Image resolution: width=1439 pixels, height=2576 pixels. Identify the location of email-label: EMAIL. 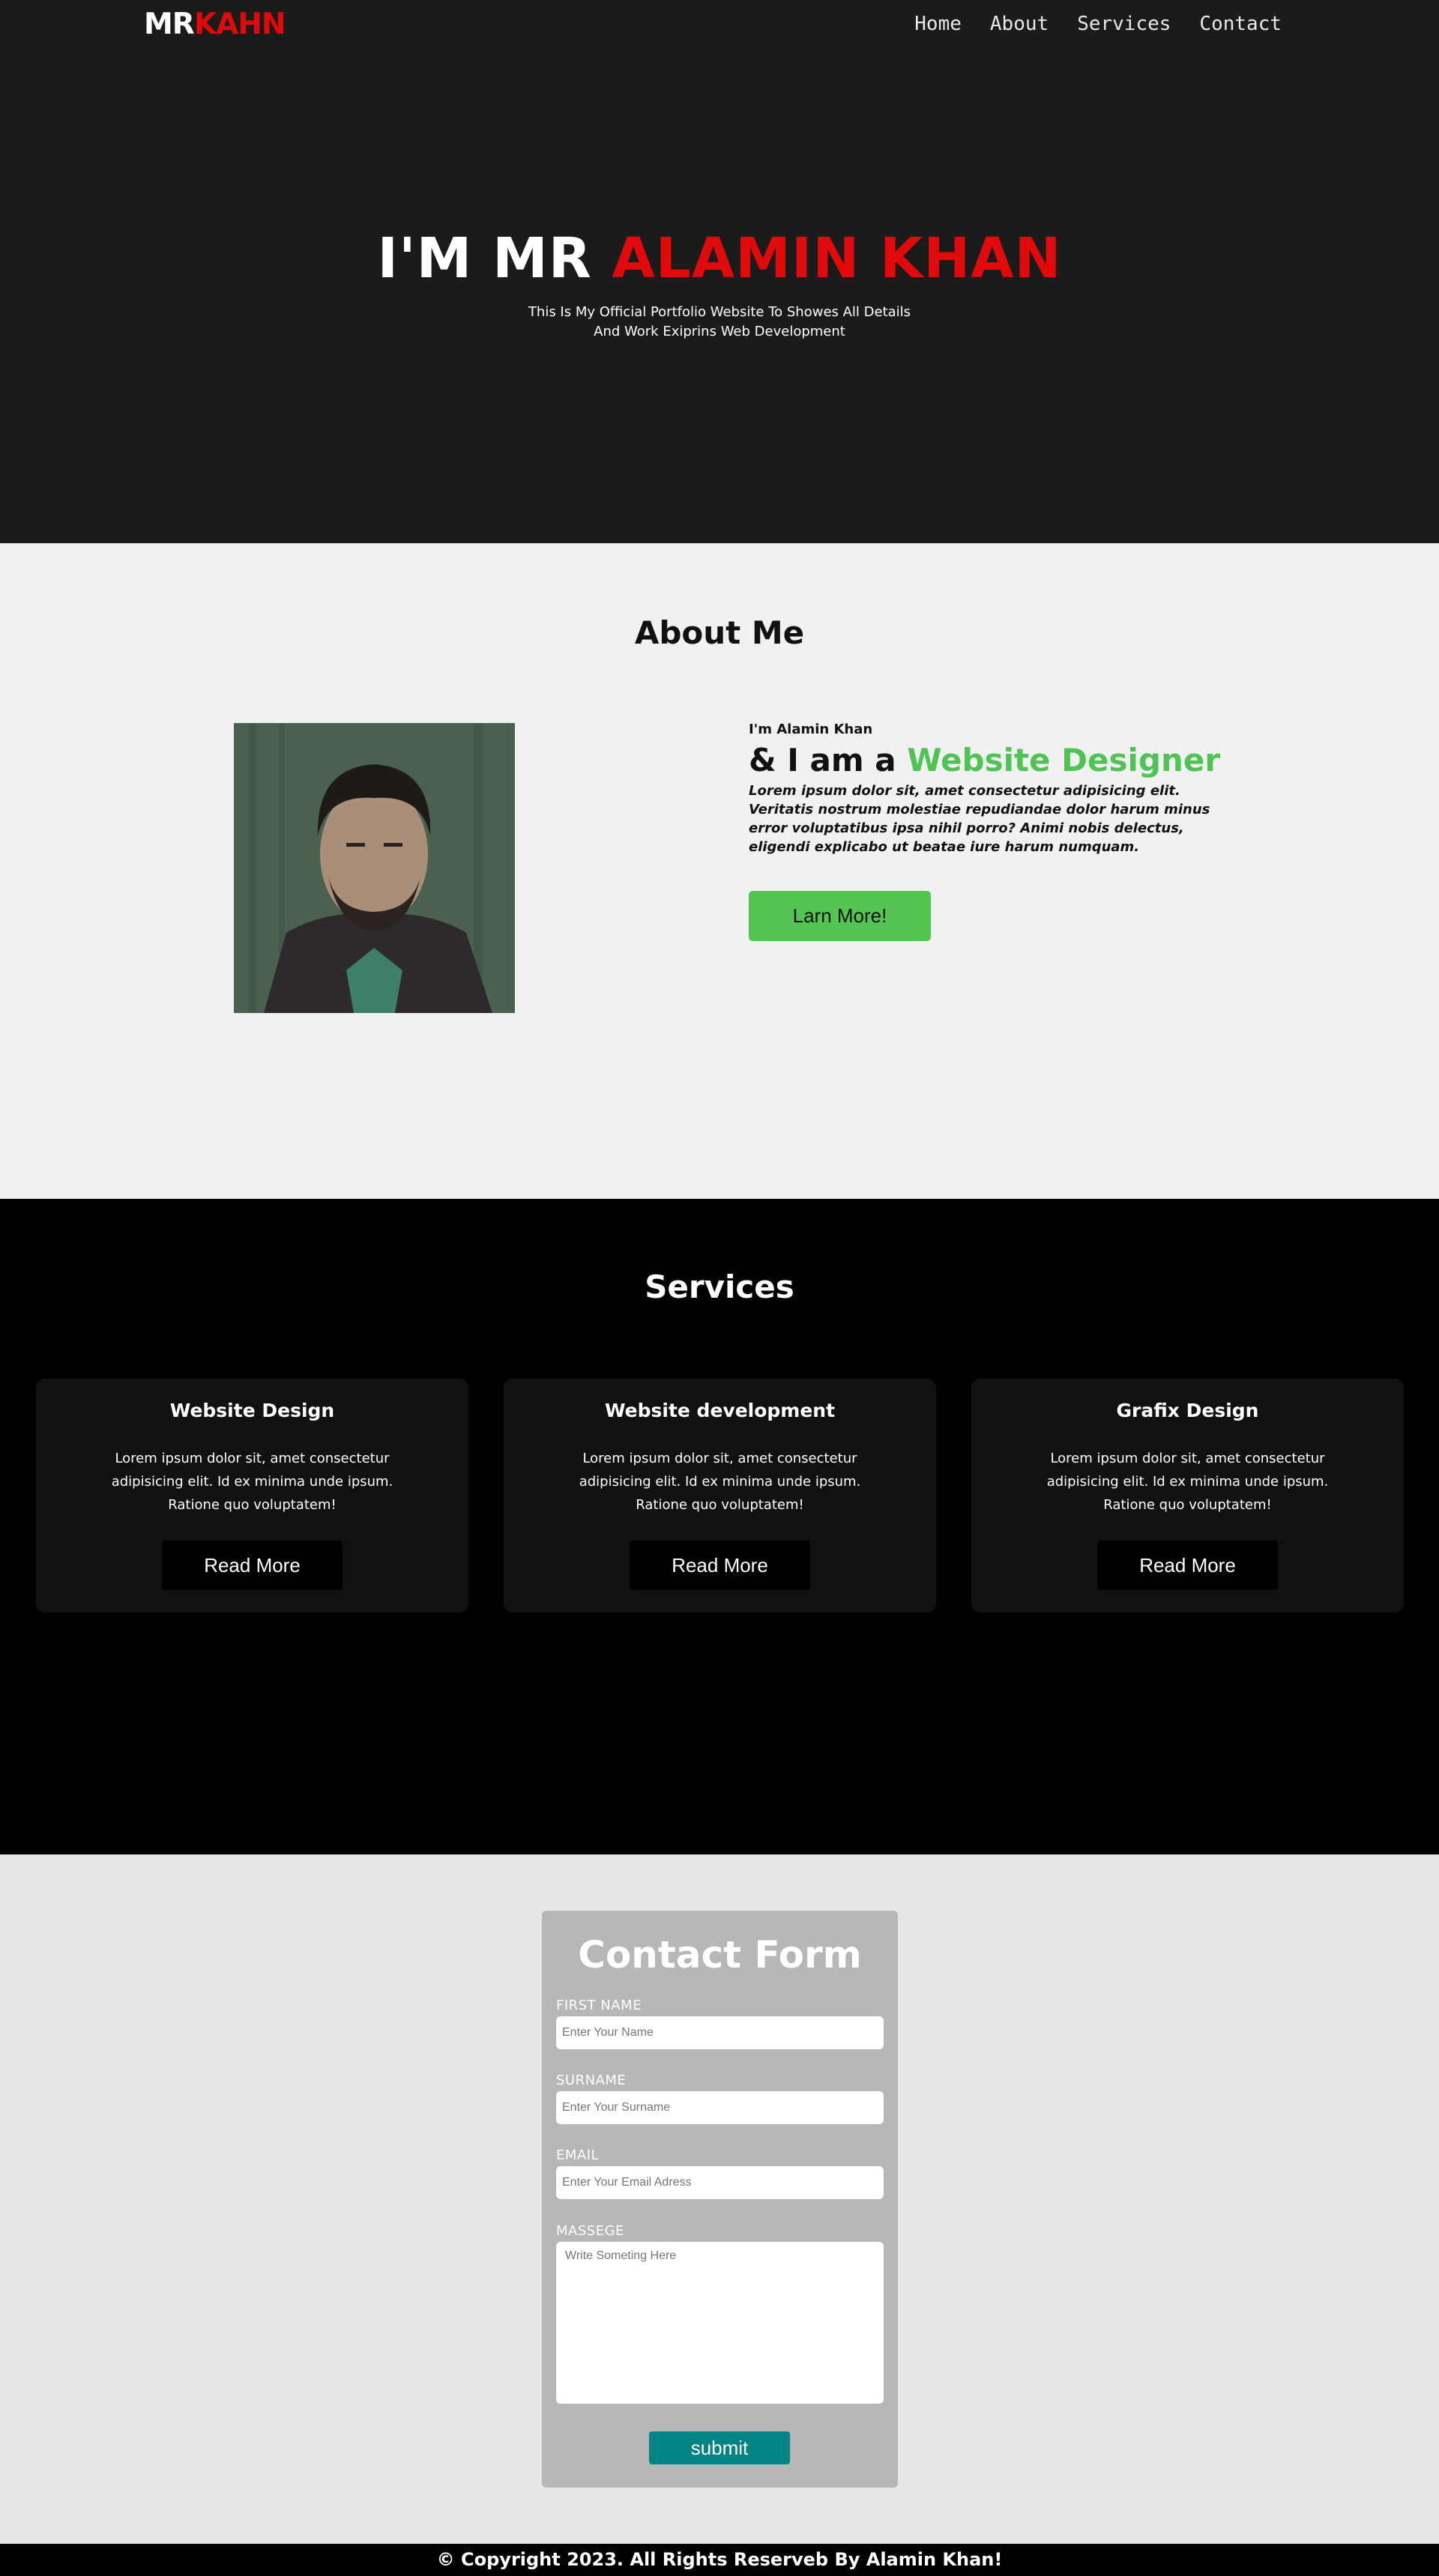
(578, 2155).